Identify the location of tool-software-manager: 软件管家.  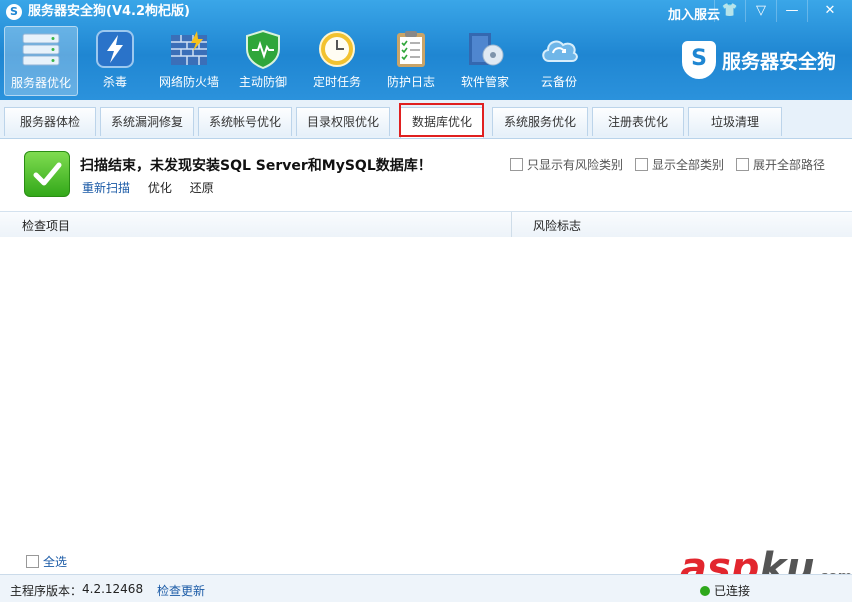
(485, 61).